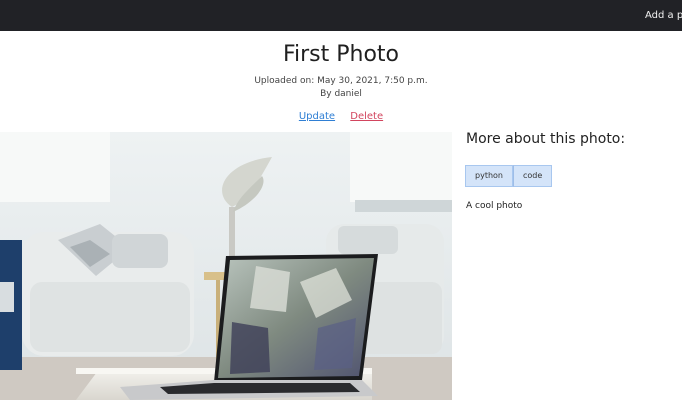  What do you see at coordinates (341, 54) in the screenshot?
I see `page-title: First Photo` at bounding box center [341, 54].